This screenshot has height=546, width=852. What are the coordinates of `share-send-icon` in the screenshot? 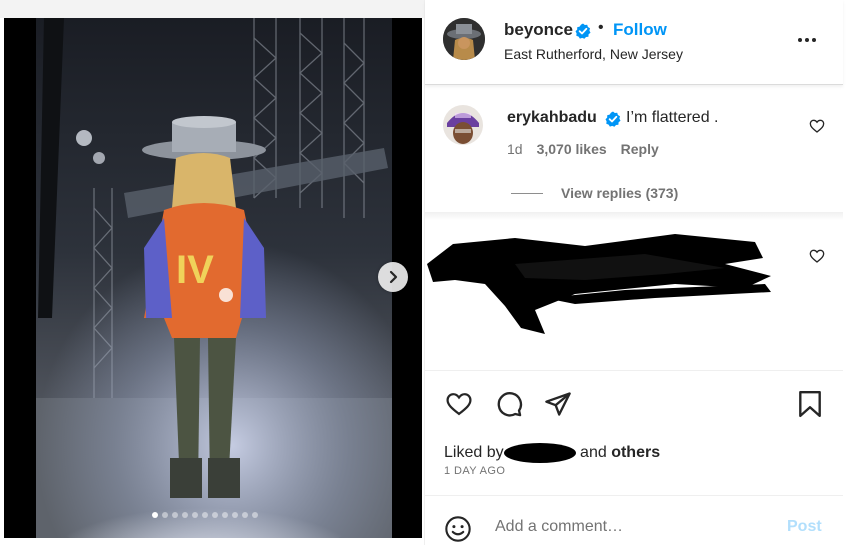 It's located at (558, 404).